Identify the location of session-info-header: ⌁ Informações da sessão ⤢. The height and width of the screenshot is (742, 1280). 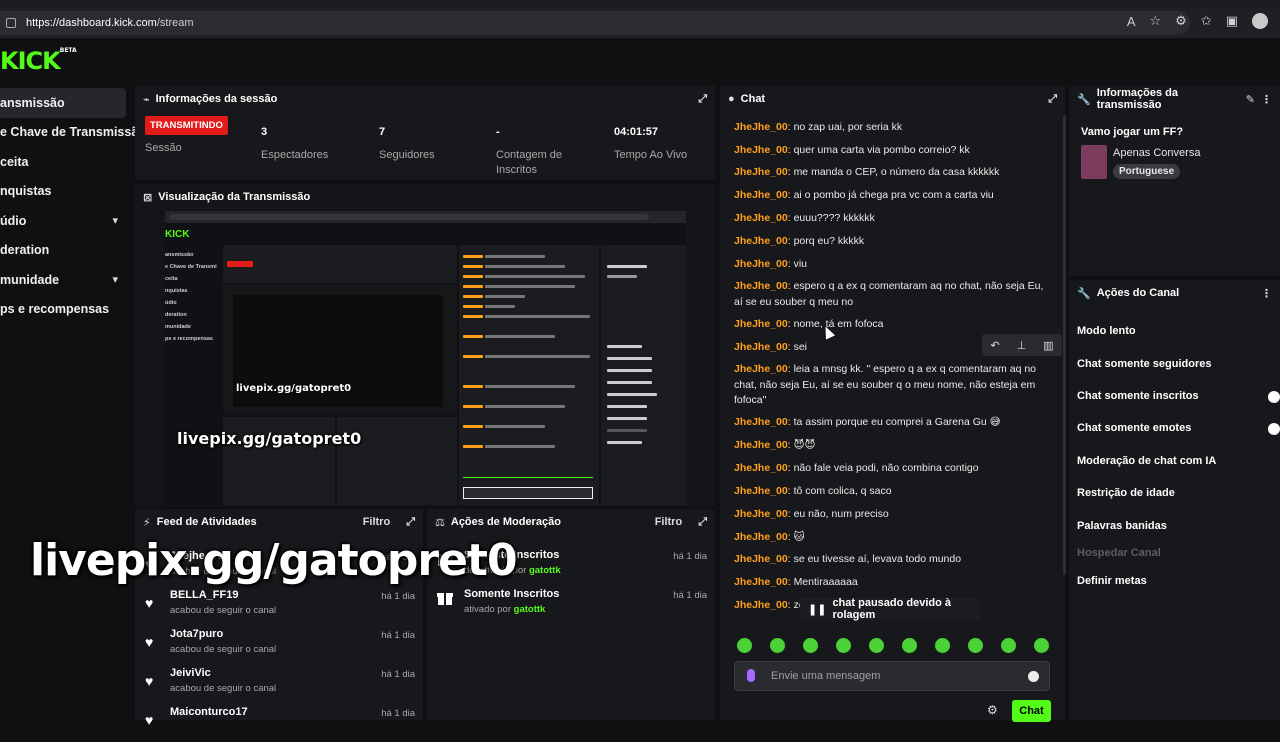
(425, 99).